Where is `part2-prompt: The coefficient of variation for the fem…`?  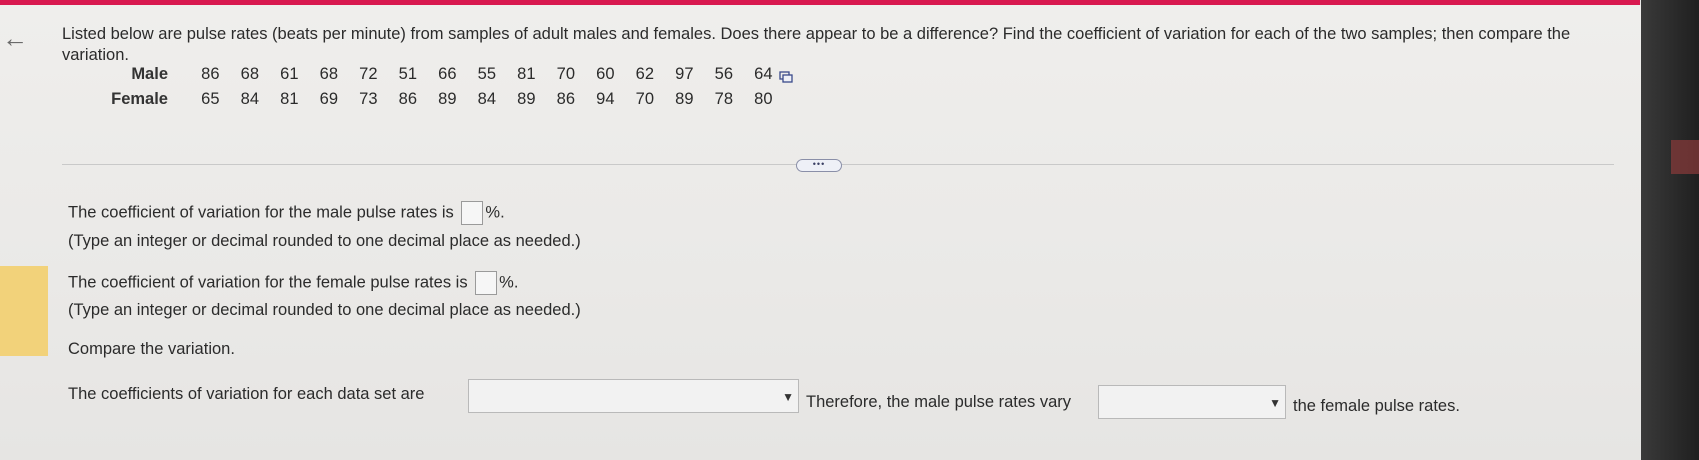 part2-prompt: The coefficient of variation for the fem… is located at coordinates (293, 283).